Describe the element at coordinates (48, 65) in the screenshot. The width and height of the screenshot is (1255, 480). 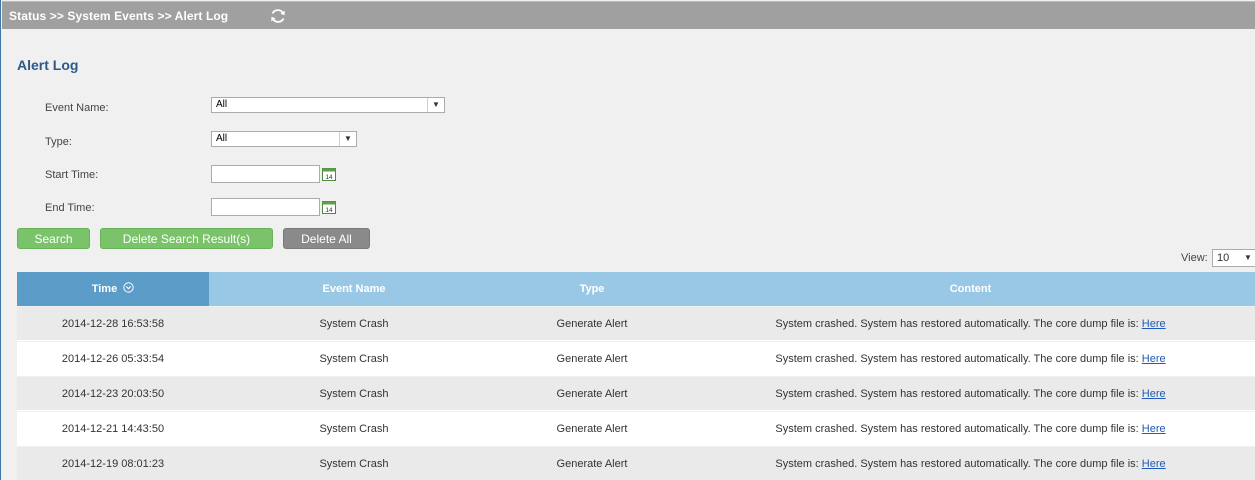
I see `page-title: Alert Log` at that location.